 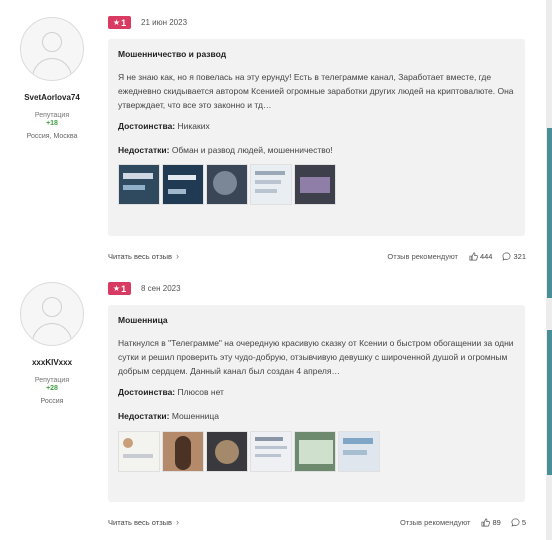 I want to click on author-location: Россия, so click(x=52, y=401).